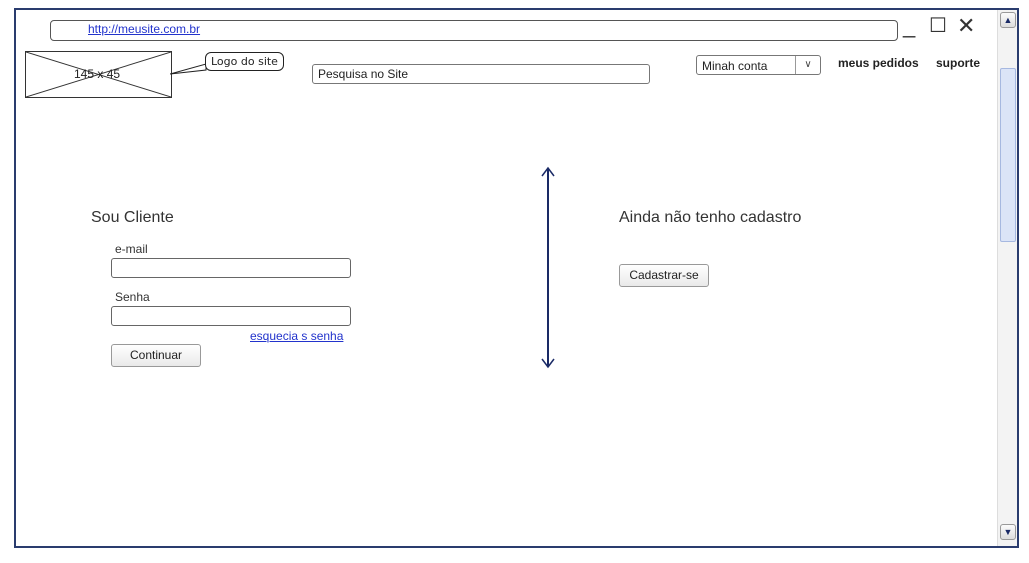 The image size is (1029, 563). What do you see at coordinates (156, 355) in the screenshot?
I see `continue-button: Continuar` at bounding box center [156, 355].